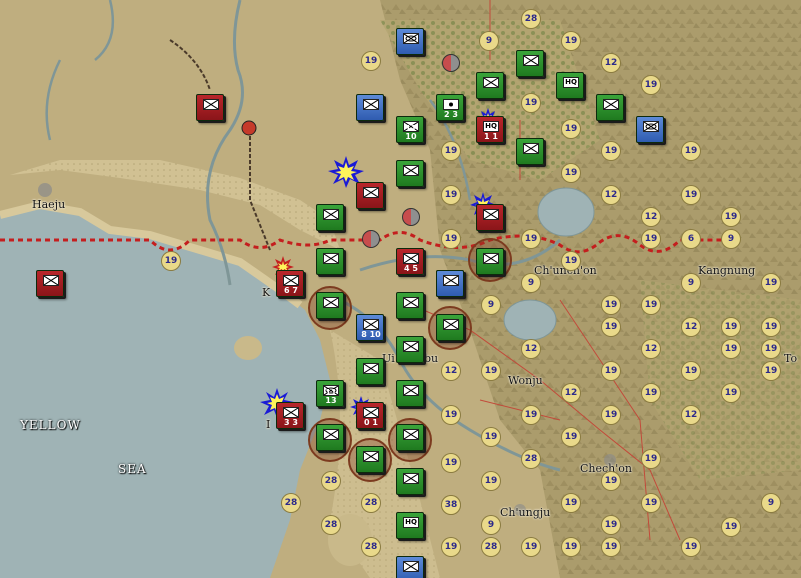 Image resolution: width=801 pixels, height=578 pixels. What do you see at coordinates (525, 512) in the screenshot?
I see `place-label-chungju: Ch'ungju` at bounding box center [525, 512].